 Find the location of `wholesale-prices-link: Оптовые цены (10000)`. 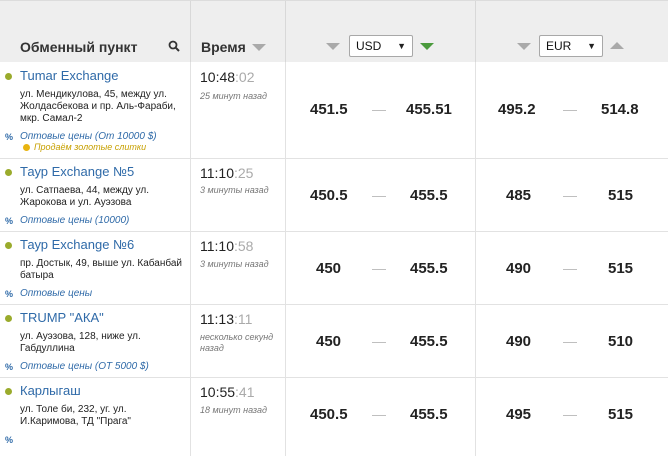

wholesale-prices-link: Оптовые цены (10000) is located at coordinates (74, 220).